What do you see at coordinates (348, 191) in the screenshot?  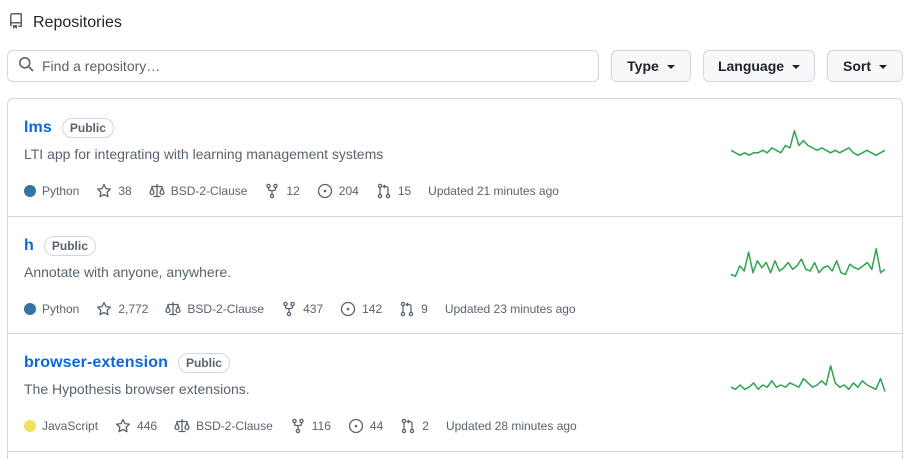 I see `issue-count: 204` at bounding box center [348, 191].